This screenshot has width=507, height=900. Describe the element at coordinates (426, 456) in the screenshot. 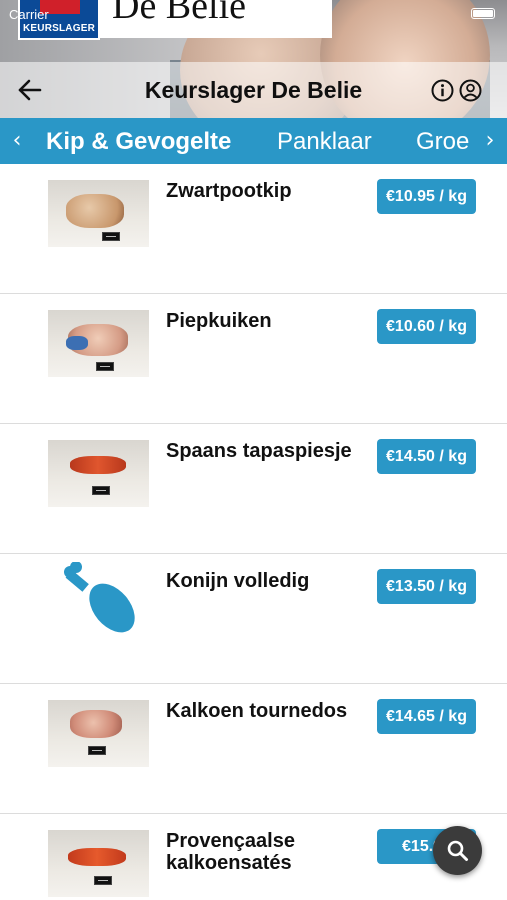

I see `price-badge: €14.50 / kg` at that location.